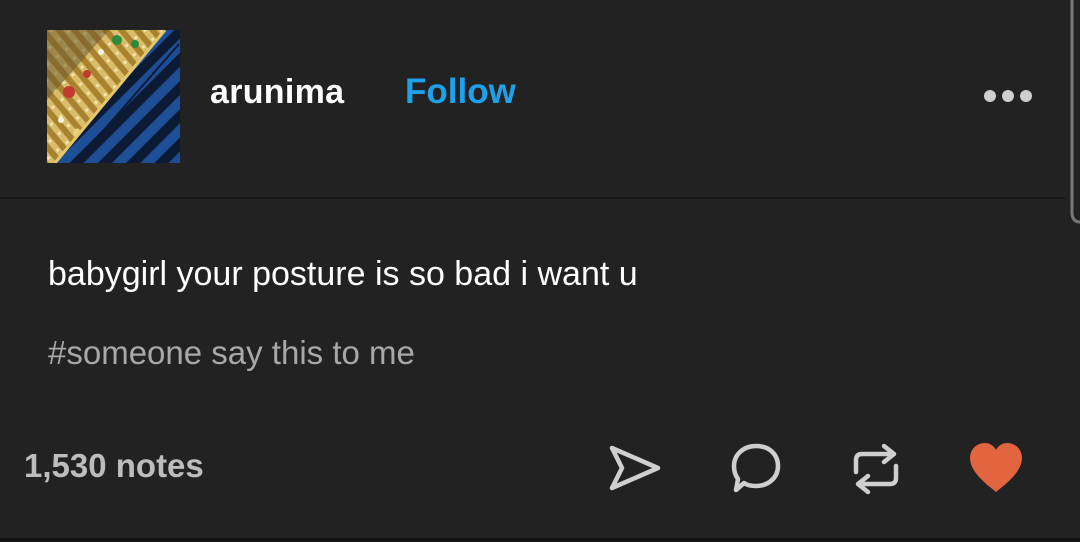 The height and width of the screenshot is (542, 1080). Describe the element at coordinates (540, 540) in the screenshot. I see `page-bottom-edge` at that location.